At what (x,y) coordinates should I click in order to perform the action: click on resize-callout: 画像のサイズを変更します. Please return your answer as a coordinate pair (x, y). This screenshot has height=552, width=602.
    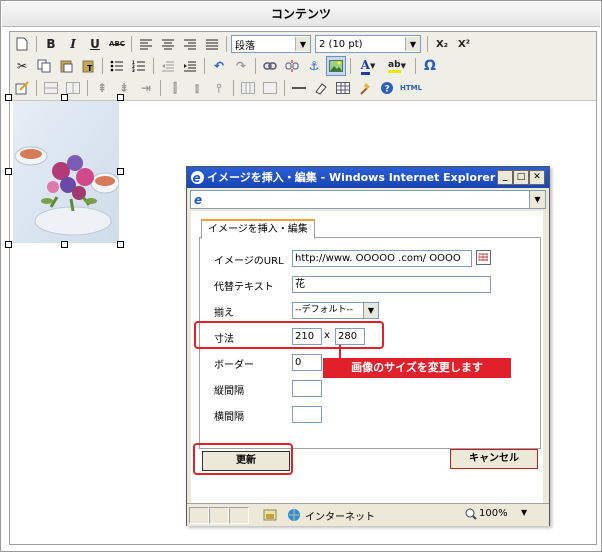
    Looking at the image, I should click on (417, 368).